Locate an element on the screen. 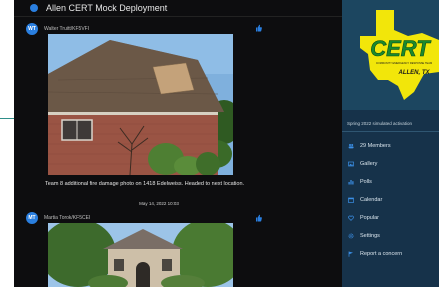 Image resolution: width=439 pixels, height=287 pixels. post-timestamp: May 14, 2022 10:03 is located at coordinates (159, 203).